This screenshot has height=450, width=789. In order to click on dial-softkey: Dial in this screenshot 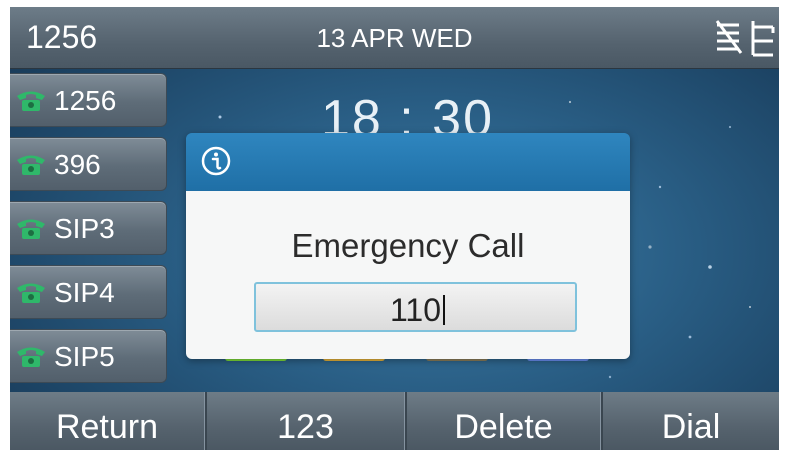, I will do `click(690, 421)`.